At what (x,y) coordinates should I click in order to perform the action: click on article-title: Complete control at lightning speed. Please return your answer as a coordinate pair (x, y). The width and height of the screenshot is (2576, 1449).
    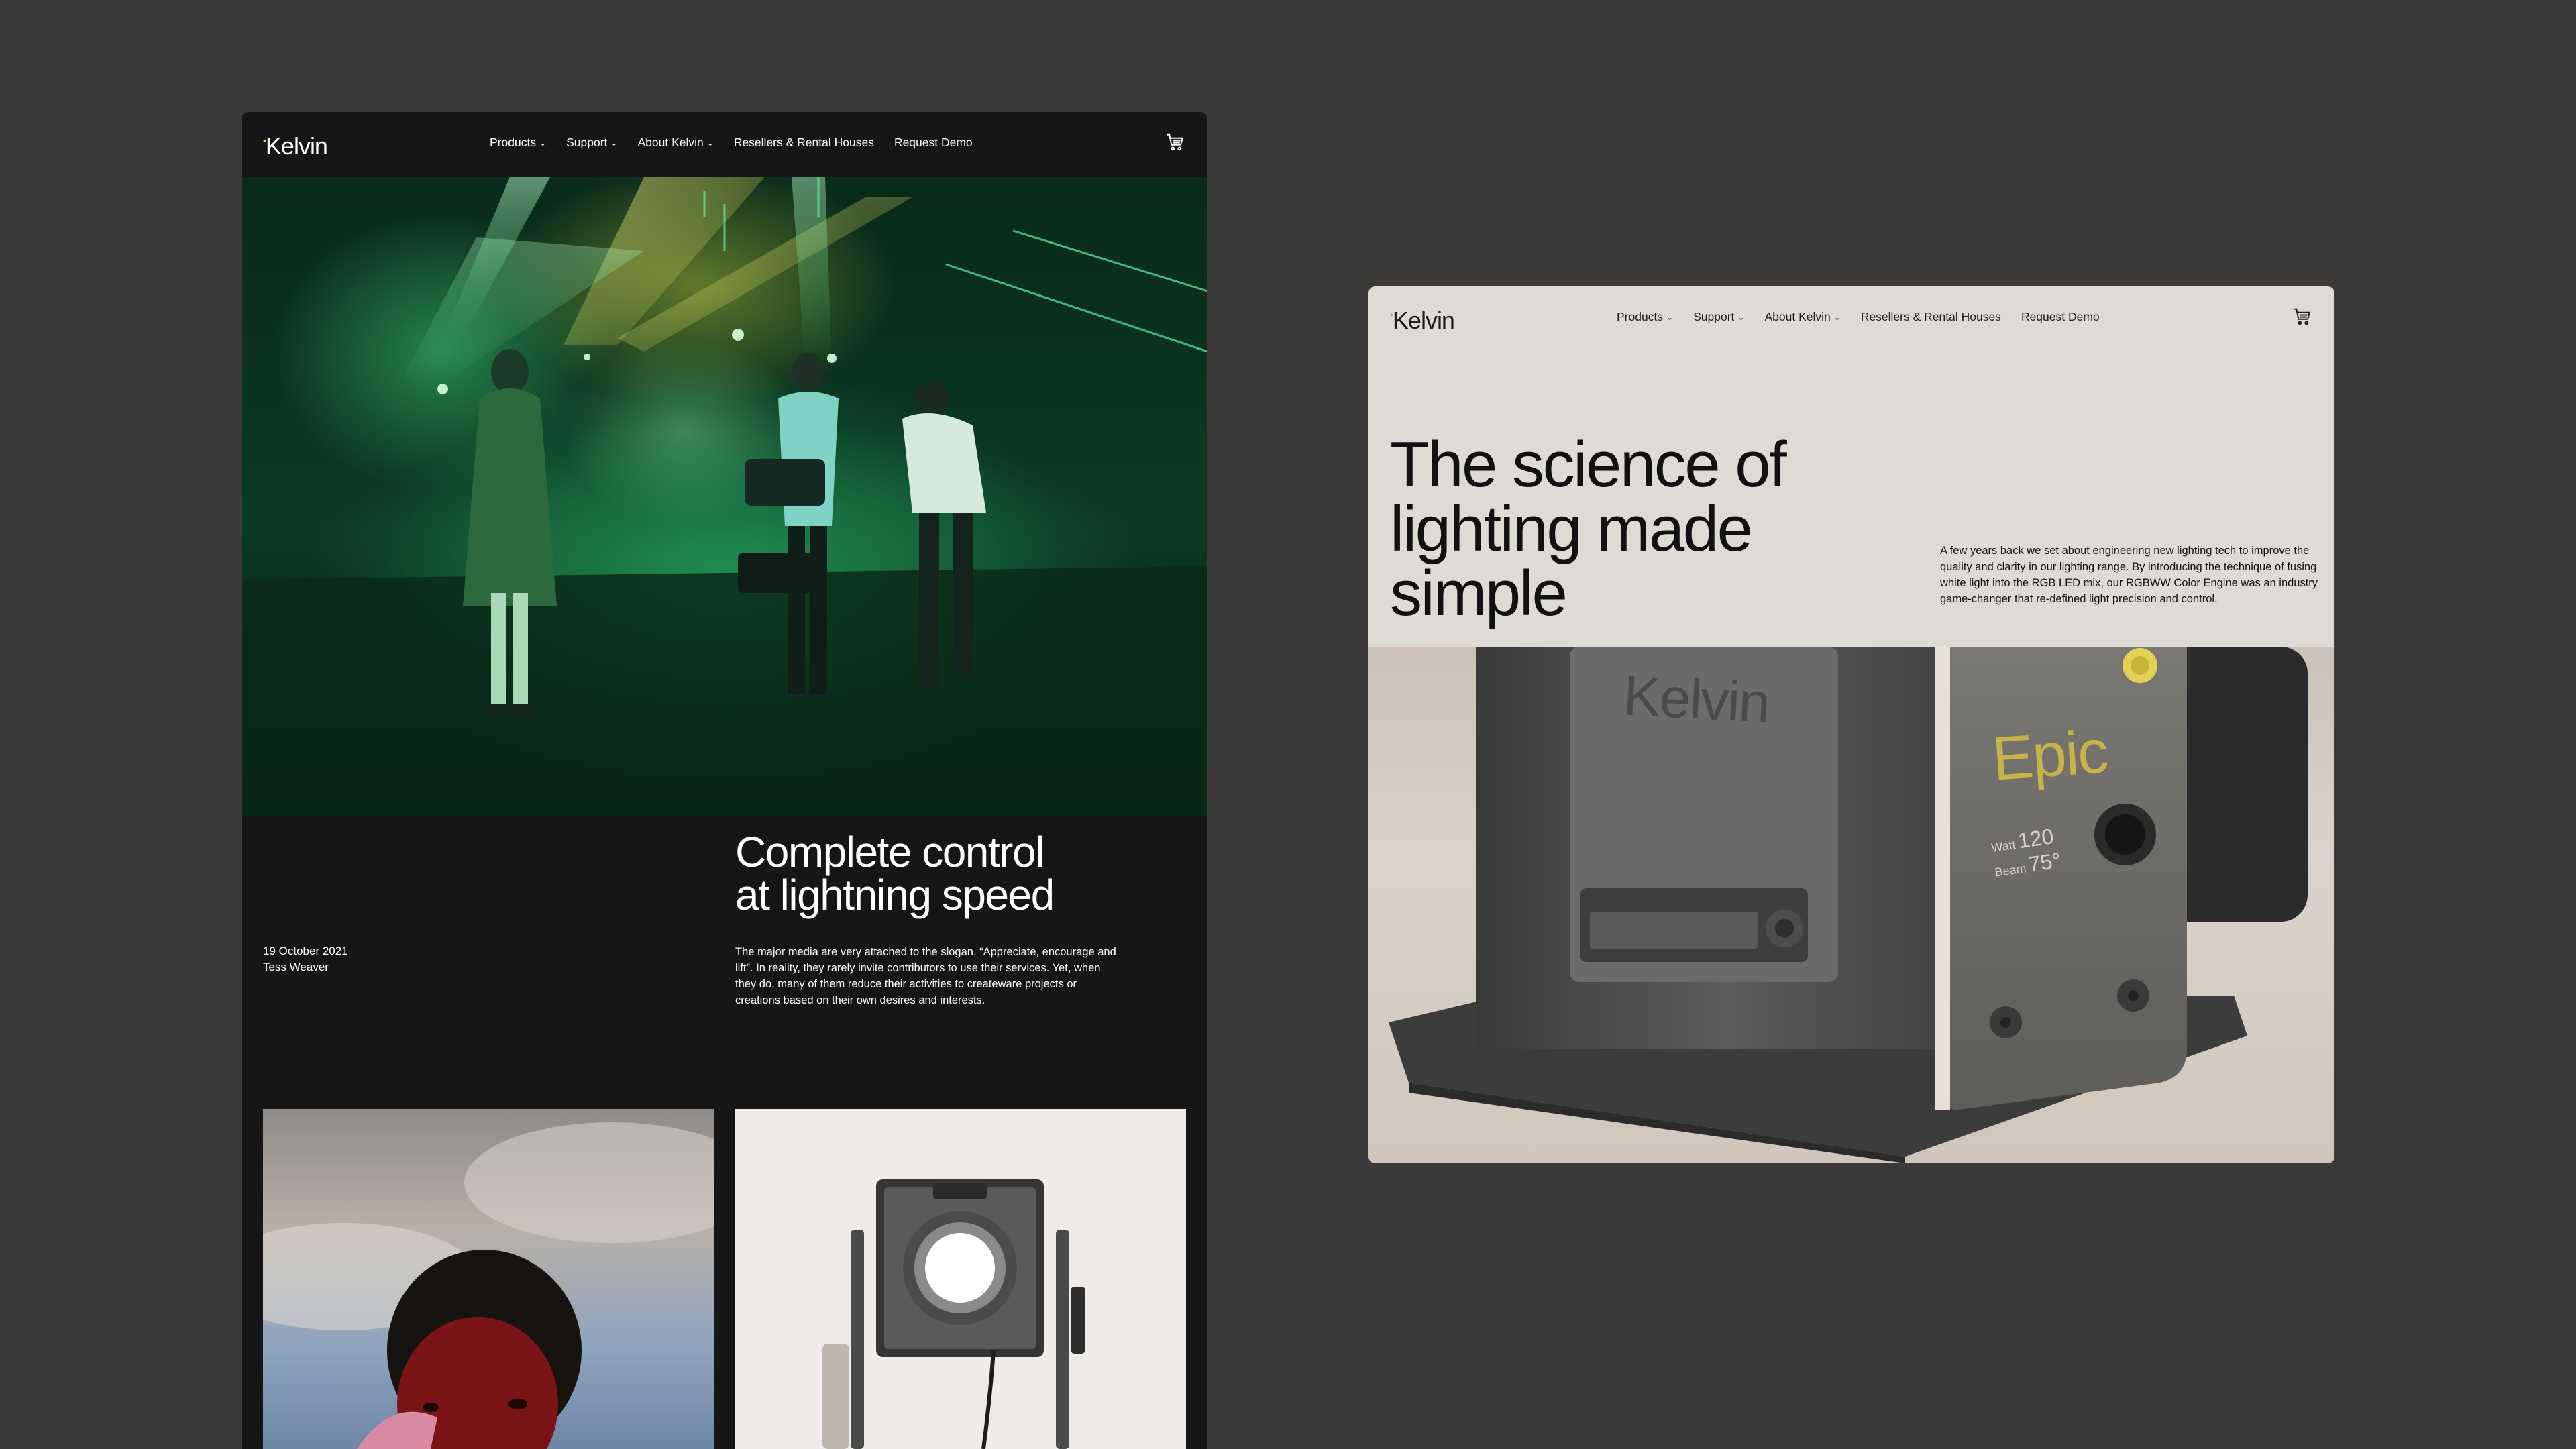
    Looking at the image, I should click on (895, 873).